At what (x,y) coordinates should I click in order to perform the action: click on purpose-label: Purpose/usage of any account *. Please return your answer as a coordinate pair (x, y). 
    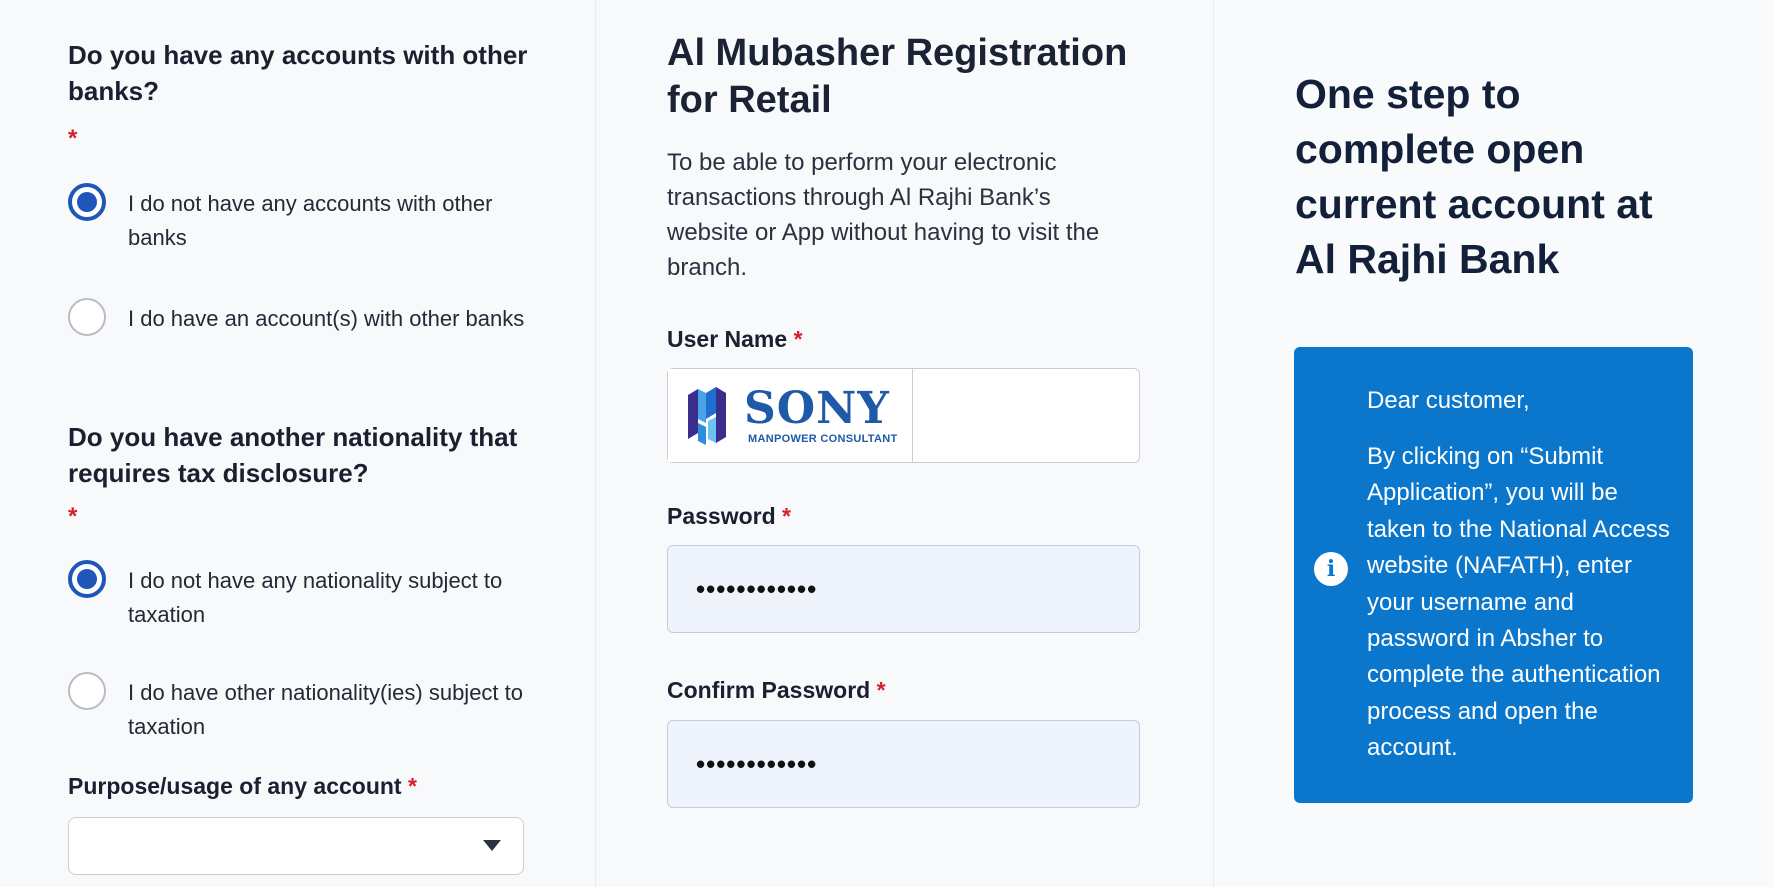
    Looking at the image, I should click on (242, 786).